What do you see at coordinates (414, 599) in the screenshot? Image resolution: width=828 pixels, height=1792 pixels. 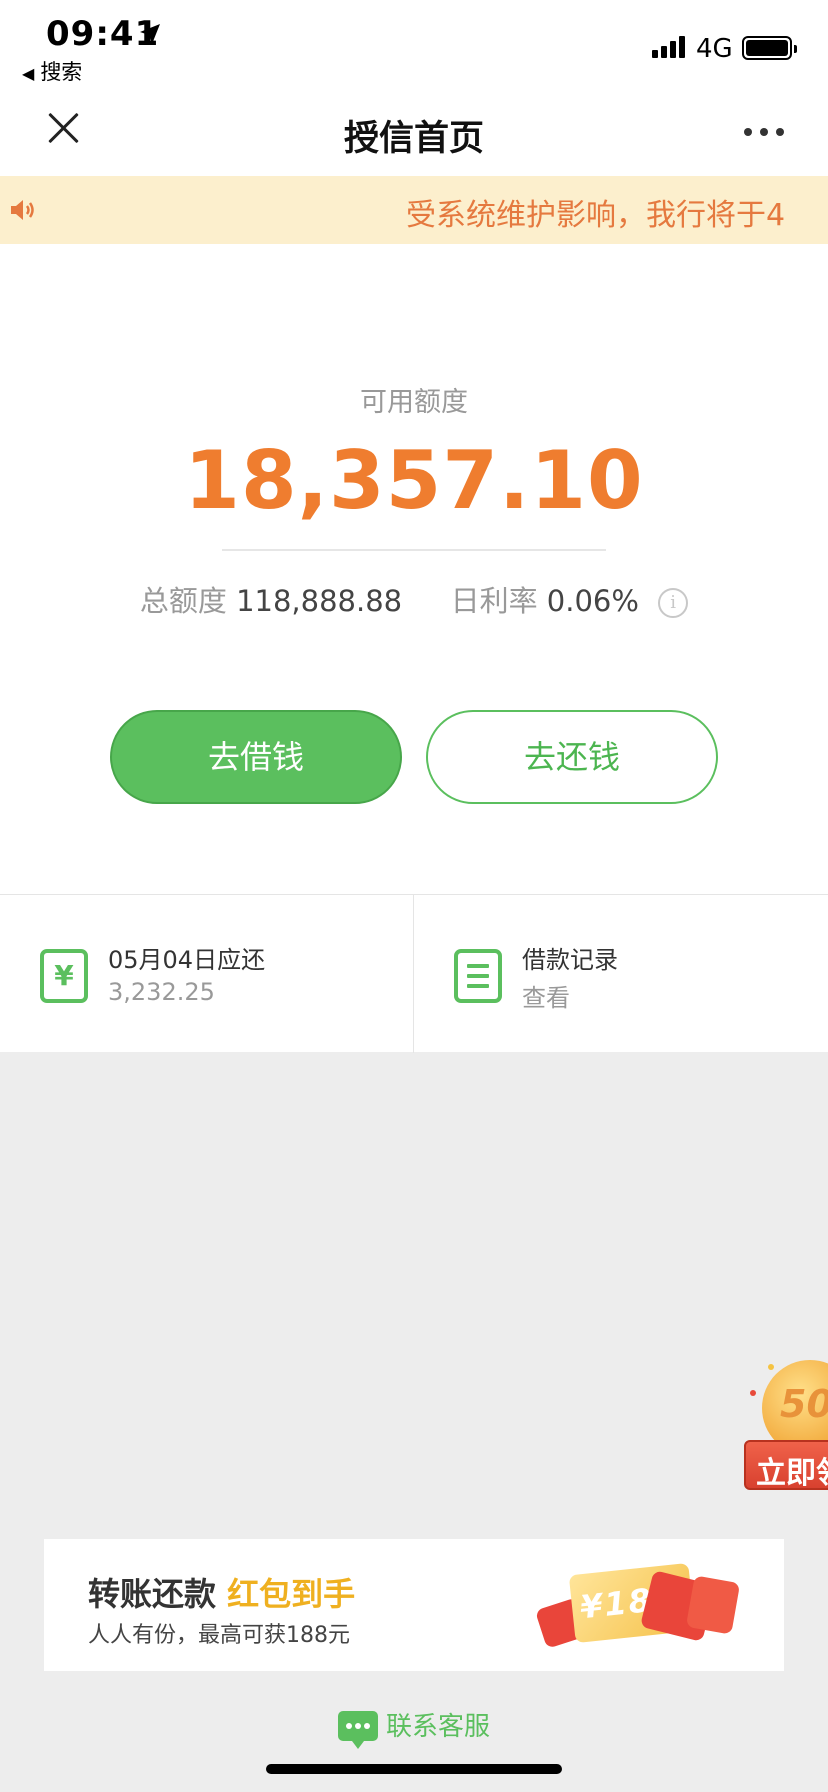 I see `credit-summary-row: 总额度 118,888.88 日利率 0.06% i` at bounding box center [414, 599].